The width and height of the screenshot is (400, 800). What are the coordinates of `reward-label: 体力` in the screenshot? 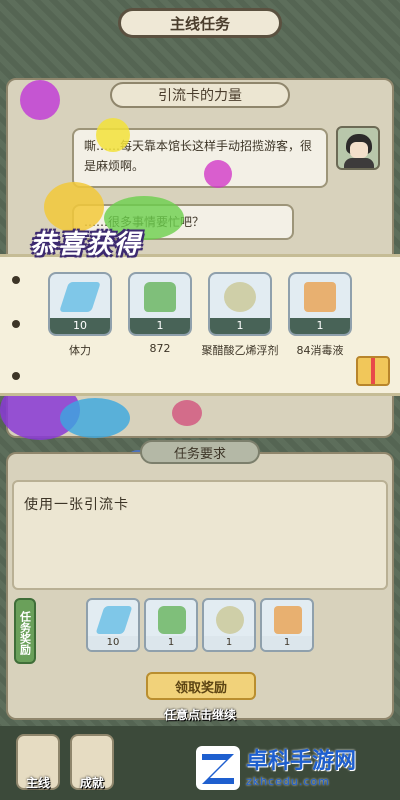 It's located at (80, 350).